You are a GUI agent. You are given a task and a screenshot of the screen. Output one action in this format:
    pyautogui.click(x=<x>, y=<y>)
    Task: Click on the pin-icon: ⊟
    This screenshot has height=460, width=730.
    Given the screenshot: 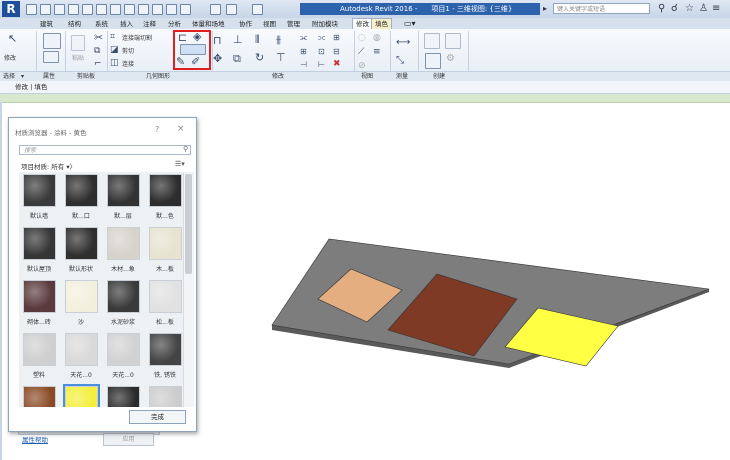 What is the action you would take?
    pyautogui.click(x=336, y=51)
    